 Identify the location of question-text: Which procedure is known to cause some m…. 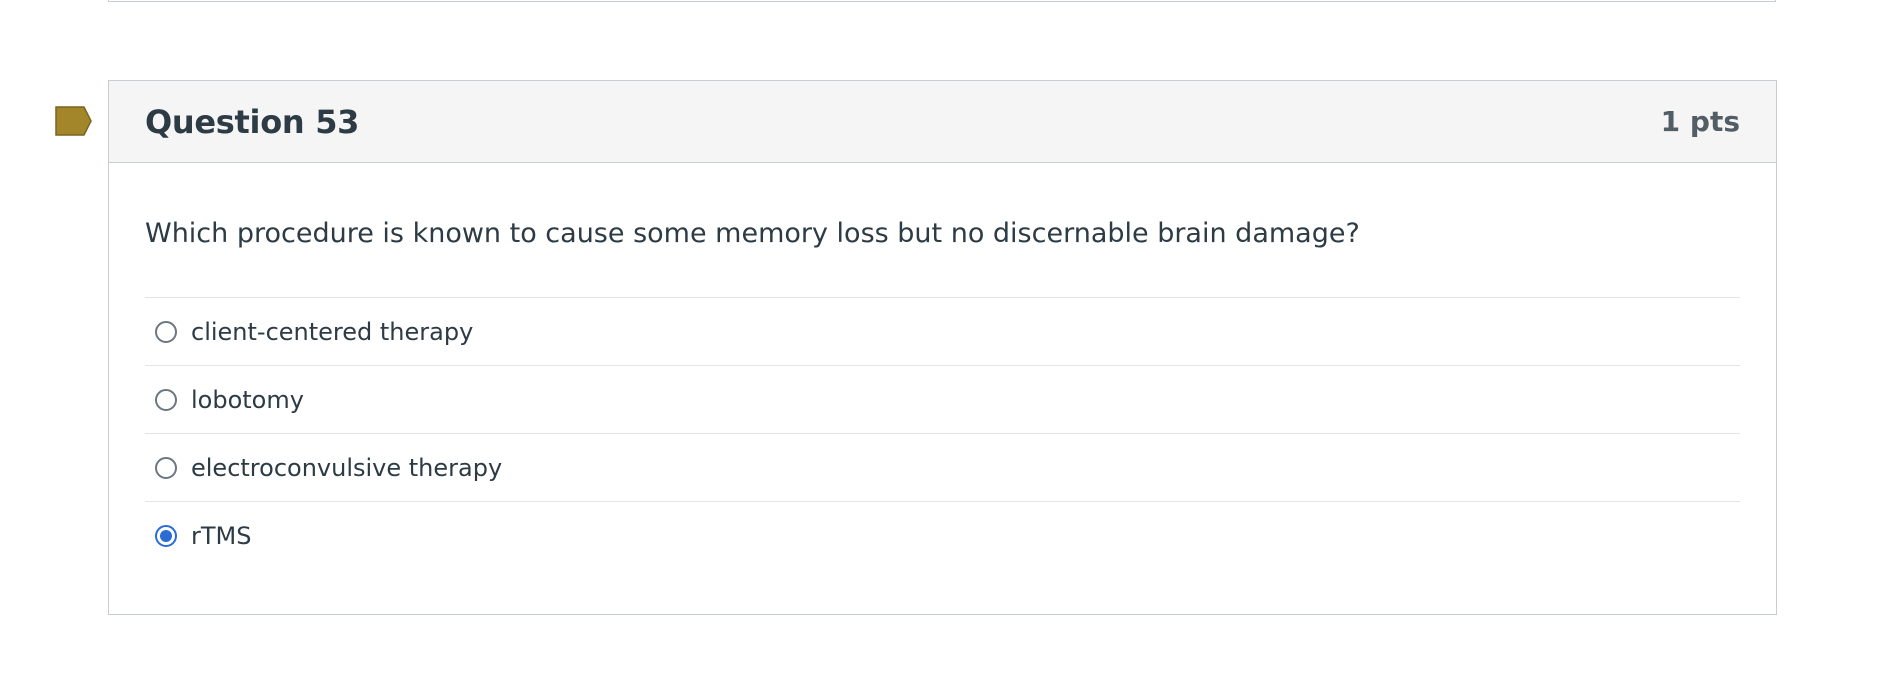
(752, 233).